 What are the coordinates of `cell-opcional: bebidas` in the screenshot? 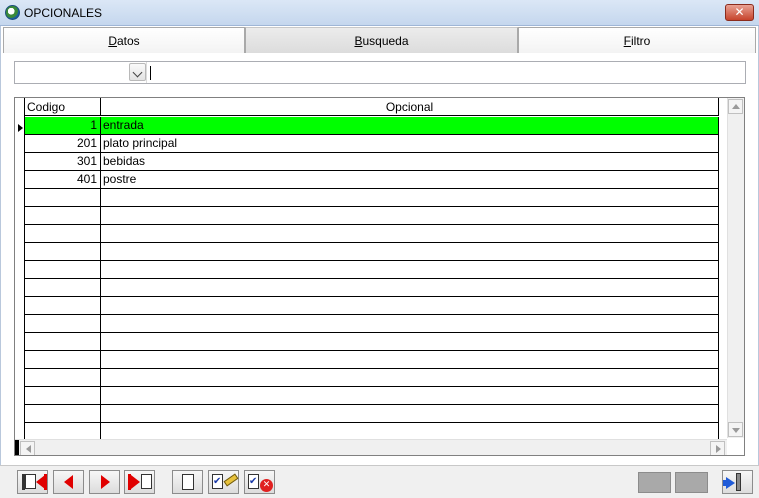 It's located at (410, 162).